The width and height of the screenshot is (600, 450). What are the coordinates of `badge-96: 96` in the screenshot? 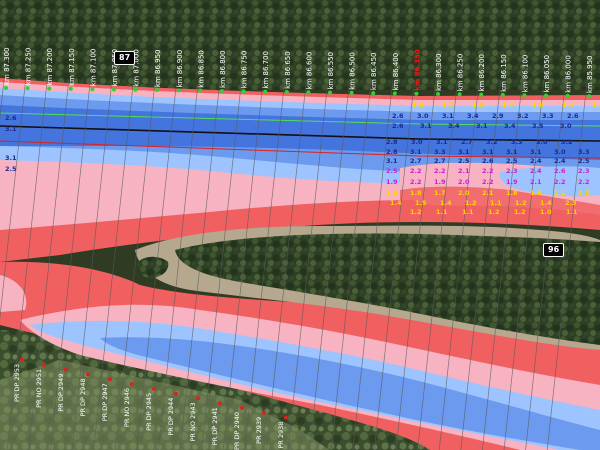 It's located at (554, 250).